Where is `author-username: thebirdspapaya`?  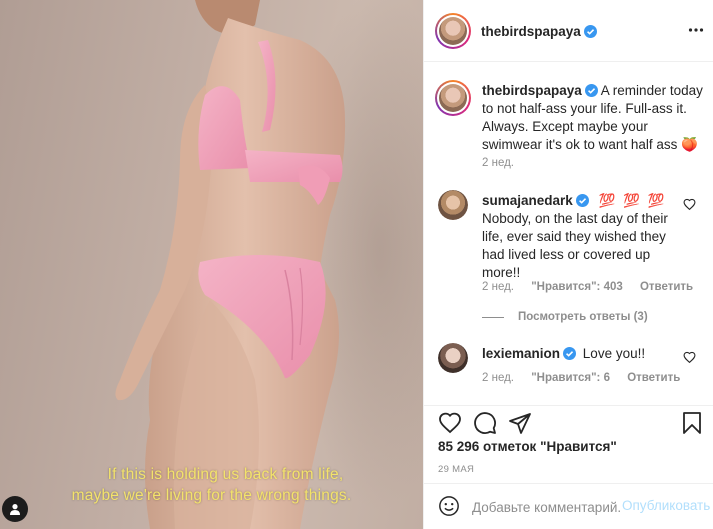 author-username: thebirdspapaya is located at coordinates (531, 31).